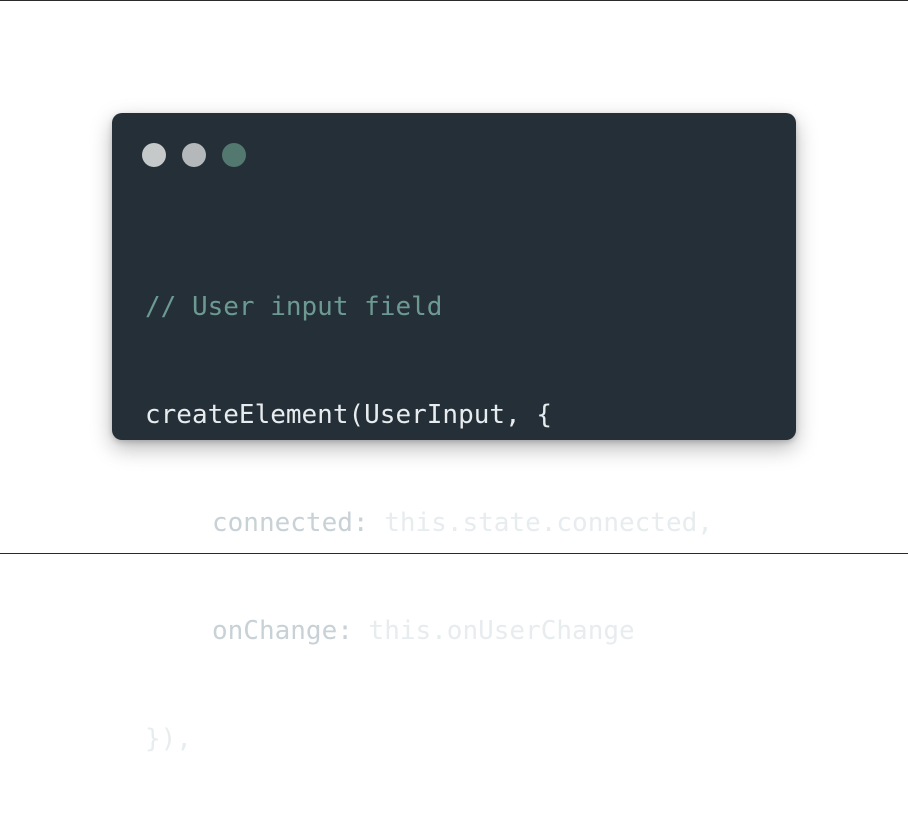 Image resolution: width=908 pixels, height=829 pixels. What do you see at coordinates (294, 307) in the screenshot?
I see `code-comment: // User input field` at bounding box center [294, 307].